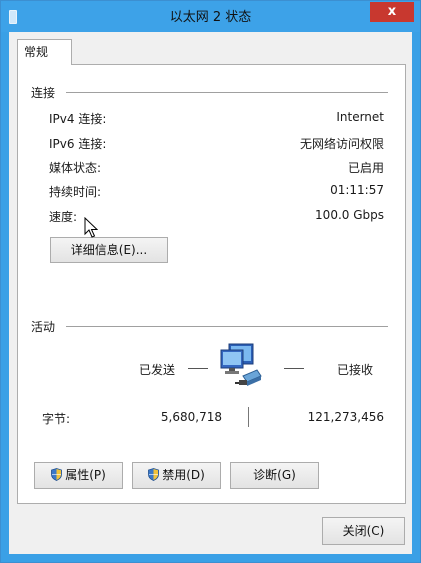 This screenshot has height=563, width=421. Describe the element at coordinates (227, 92) in the screenshot. I see `connection-divider` at that location.